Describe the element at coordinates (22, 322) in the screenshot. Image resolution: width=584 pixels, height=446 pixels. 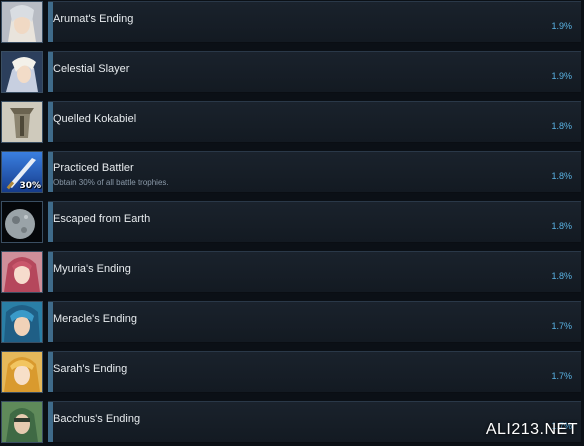
I see `meracle-portrait-icon` at that location.